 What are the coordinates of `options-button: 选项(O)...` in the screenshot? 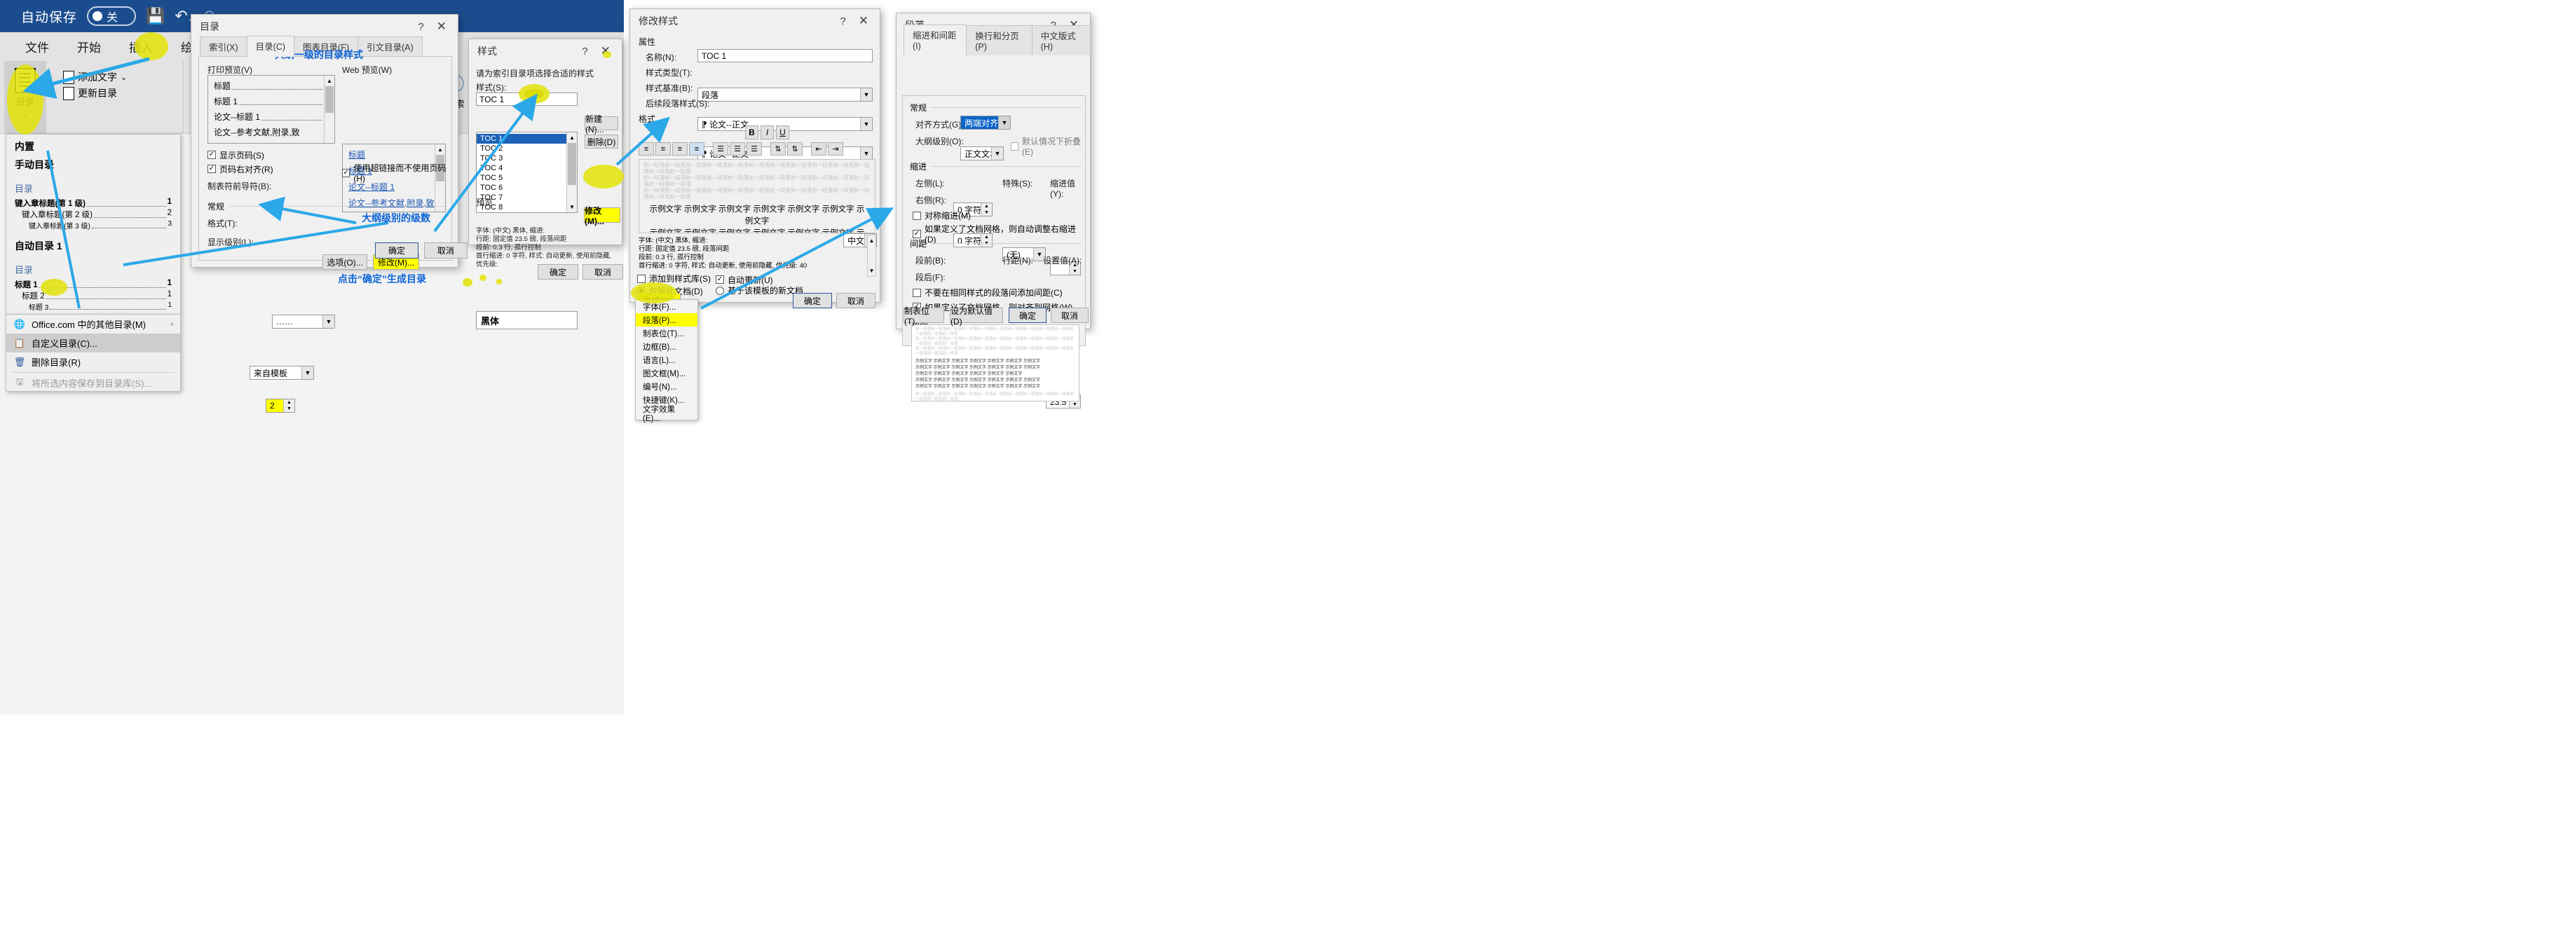 It's located at (344, 262).